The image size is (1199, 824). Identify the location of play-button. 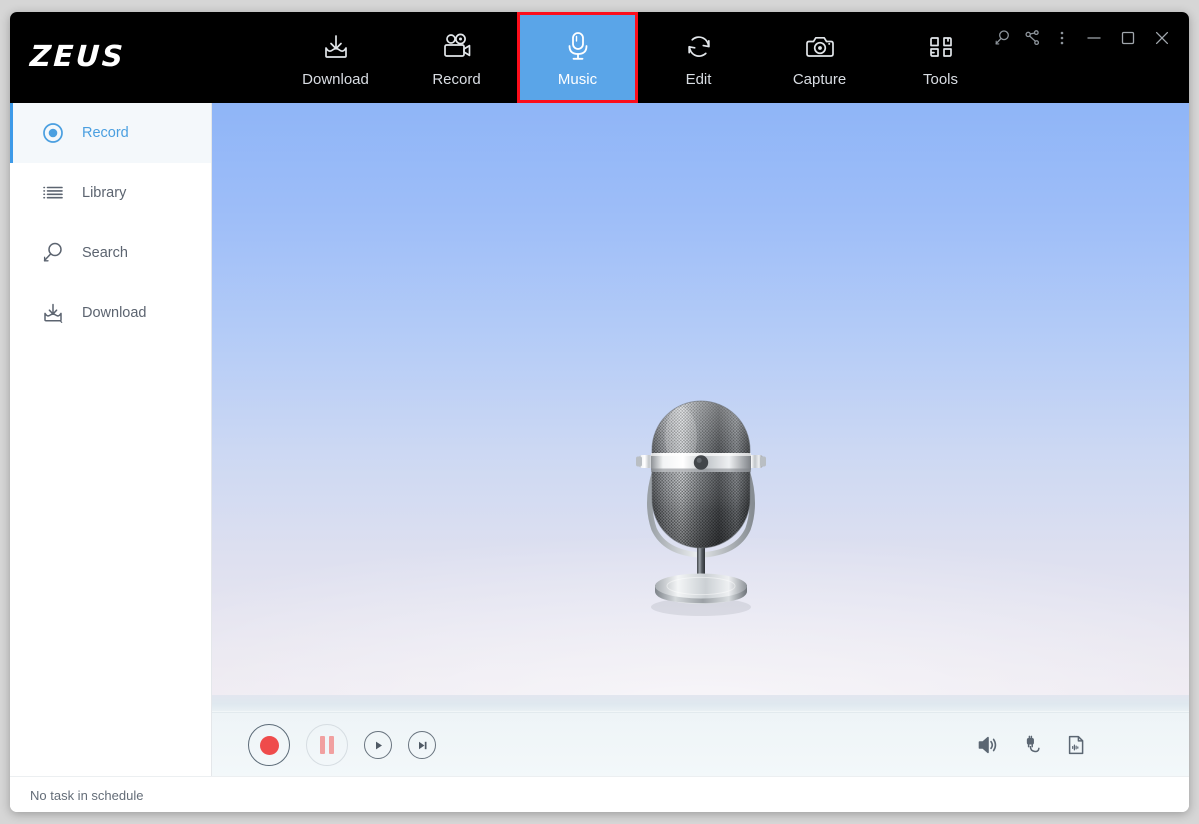
(378, 745).